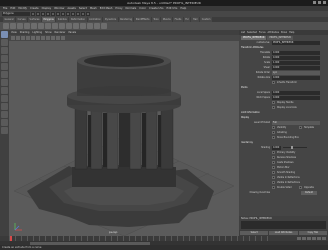 This screenshot has height=250, width=328. Describe the element at coordinates (296, 53) in the screenshot. I see `translate-field: 0.000` at that location.